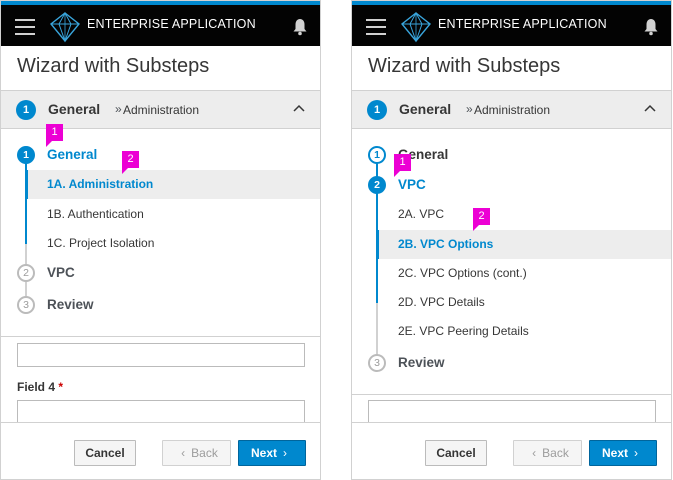 Image resolution: width=673 pixels, height=480 pixels. Describe the element at coordinates (512, 412) in the screenshot. I see `text-input-field` at that location.